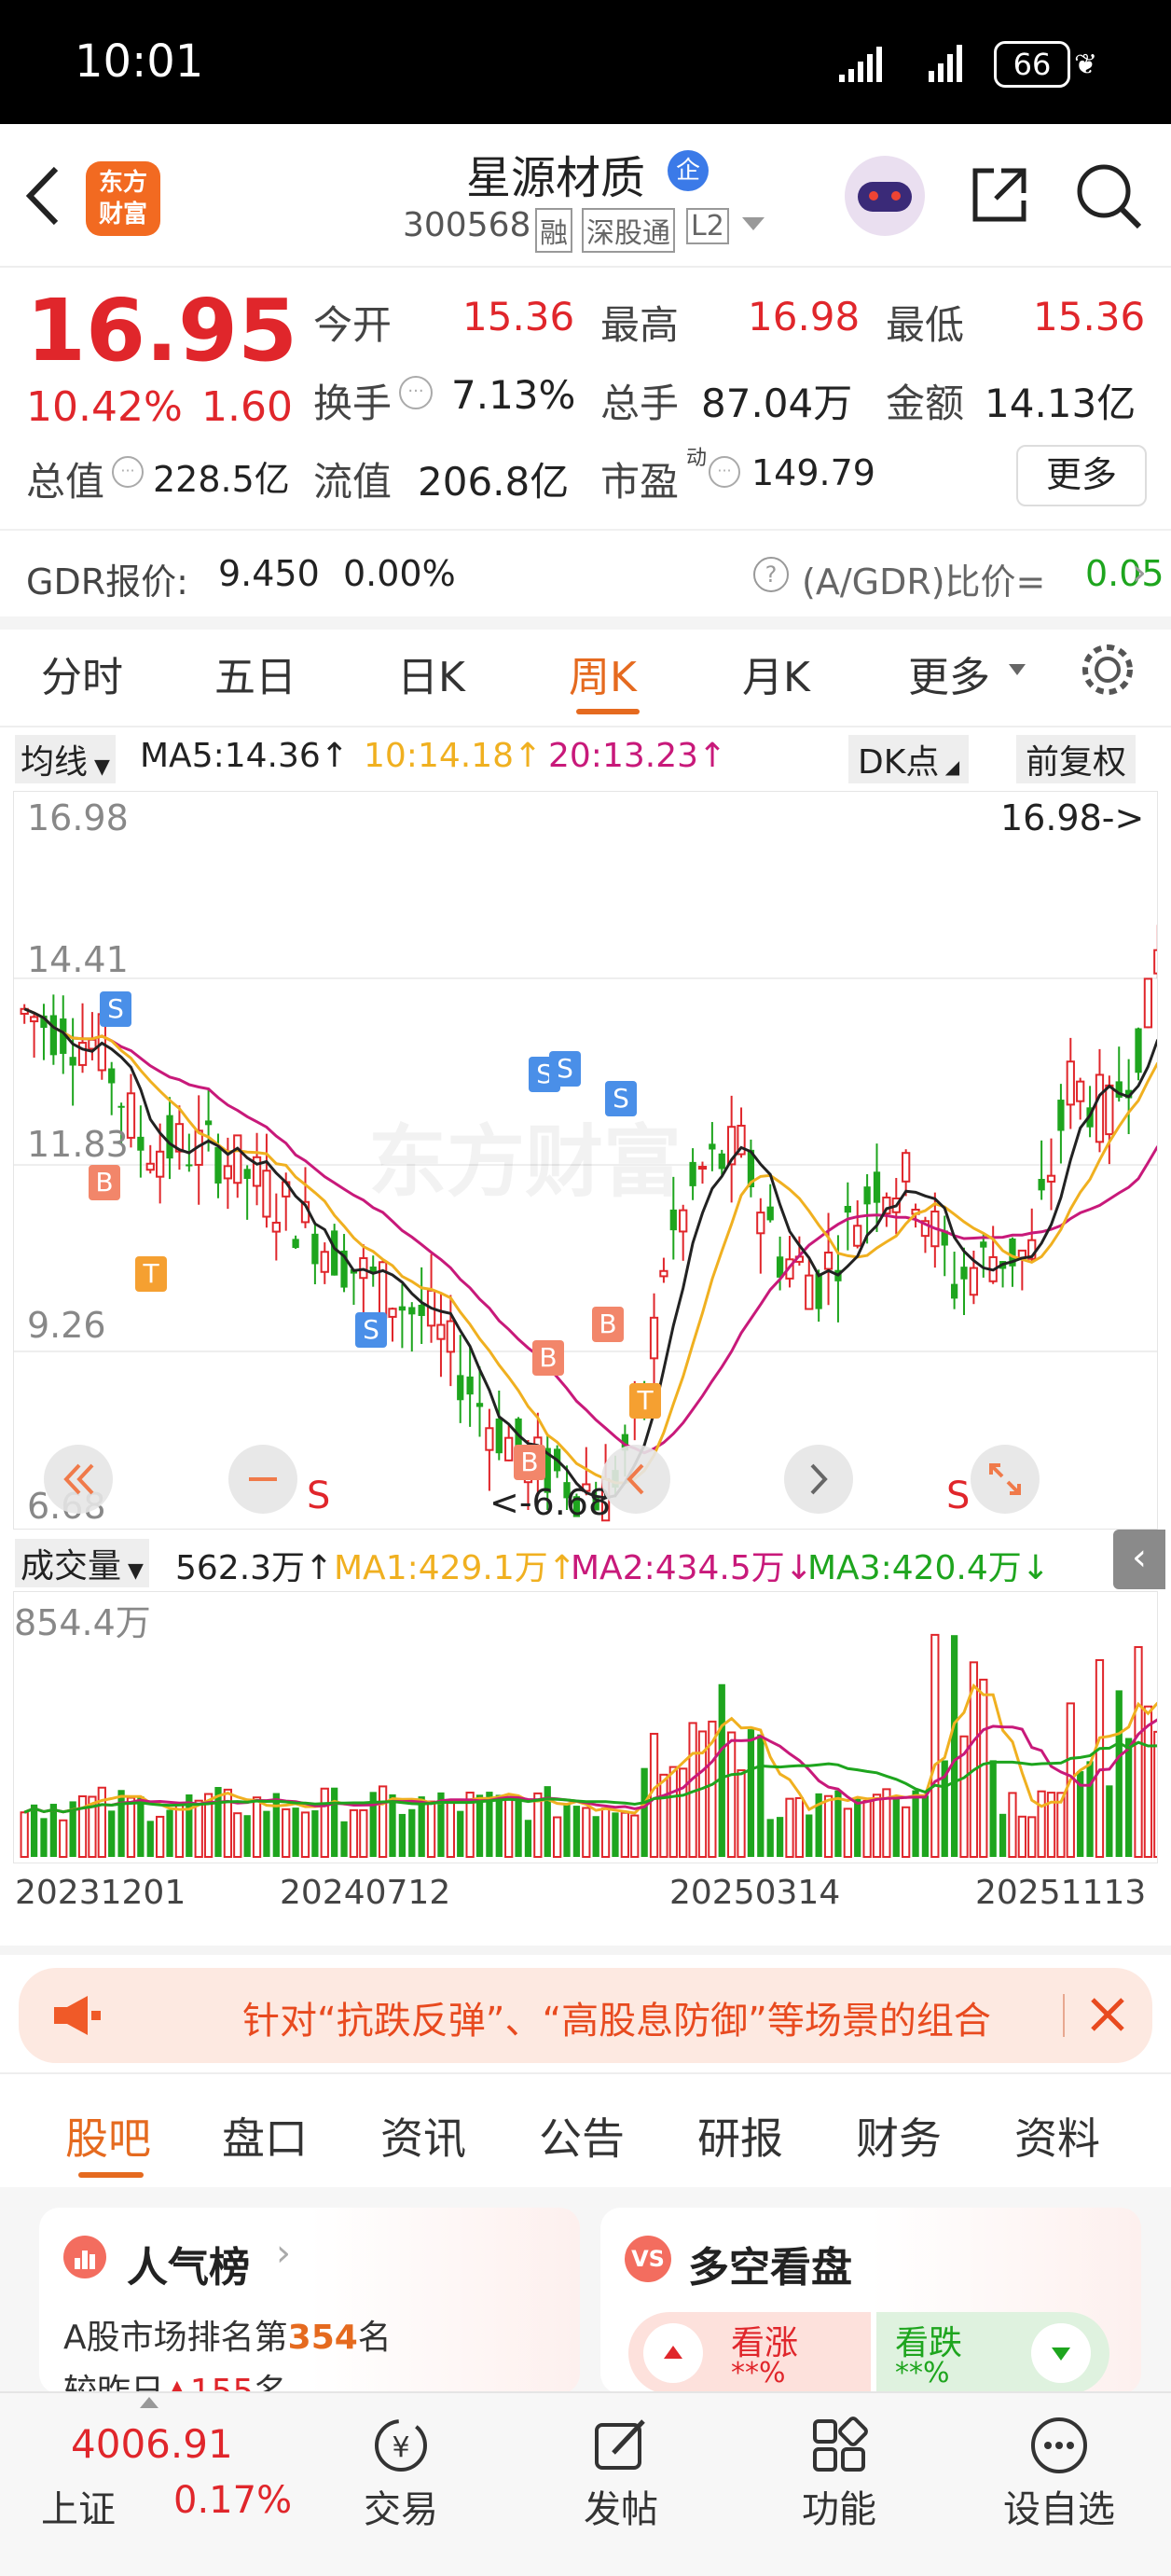 The height and width of the screenshot is (2576, 1171). Describe the element at coordinates (78, 1479) in the screenshot. I see `scroll-far-left-button` at that location.